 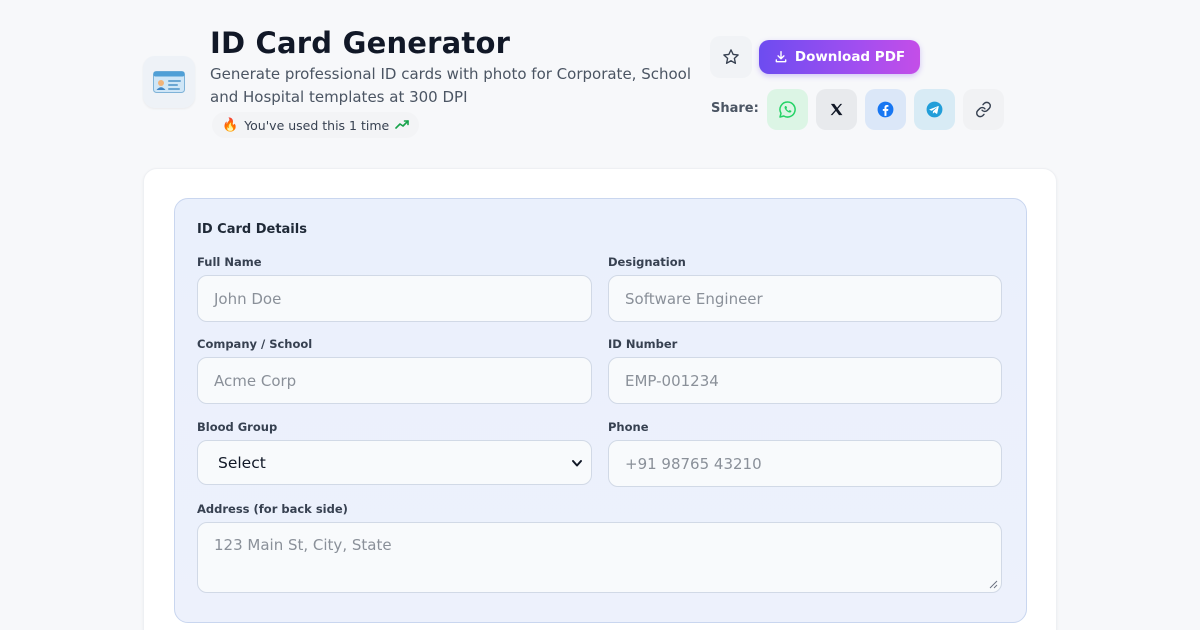 I want to click on phone-input: +91 98765 43210, so click(x=805, y=463).